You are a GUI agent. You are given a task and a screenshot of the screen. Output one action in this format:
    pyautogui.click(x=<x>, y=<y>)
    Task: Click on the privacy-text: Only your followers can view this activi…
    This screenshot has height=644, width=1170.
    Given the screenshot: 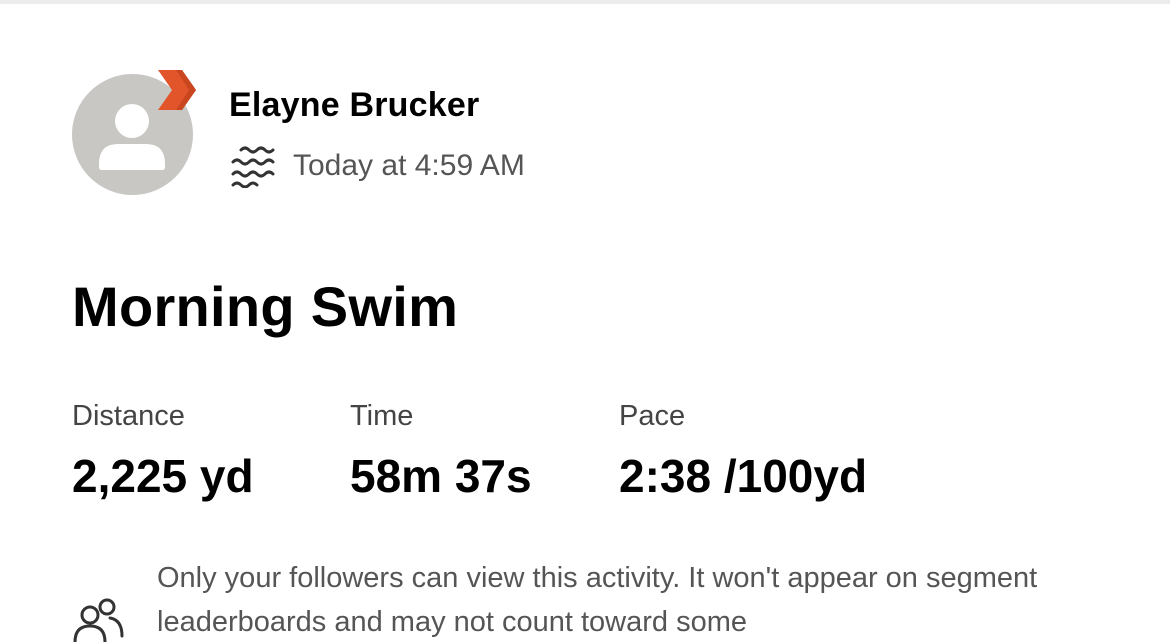 What is the action you would take?
    pyautogui.click(x=597, y=600)
    